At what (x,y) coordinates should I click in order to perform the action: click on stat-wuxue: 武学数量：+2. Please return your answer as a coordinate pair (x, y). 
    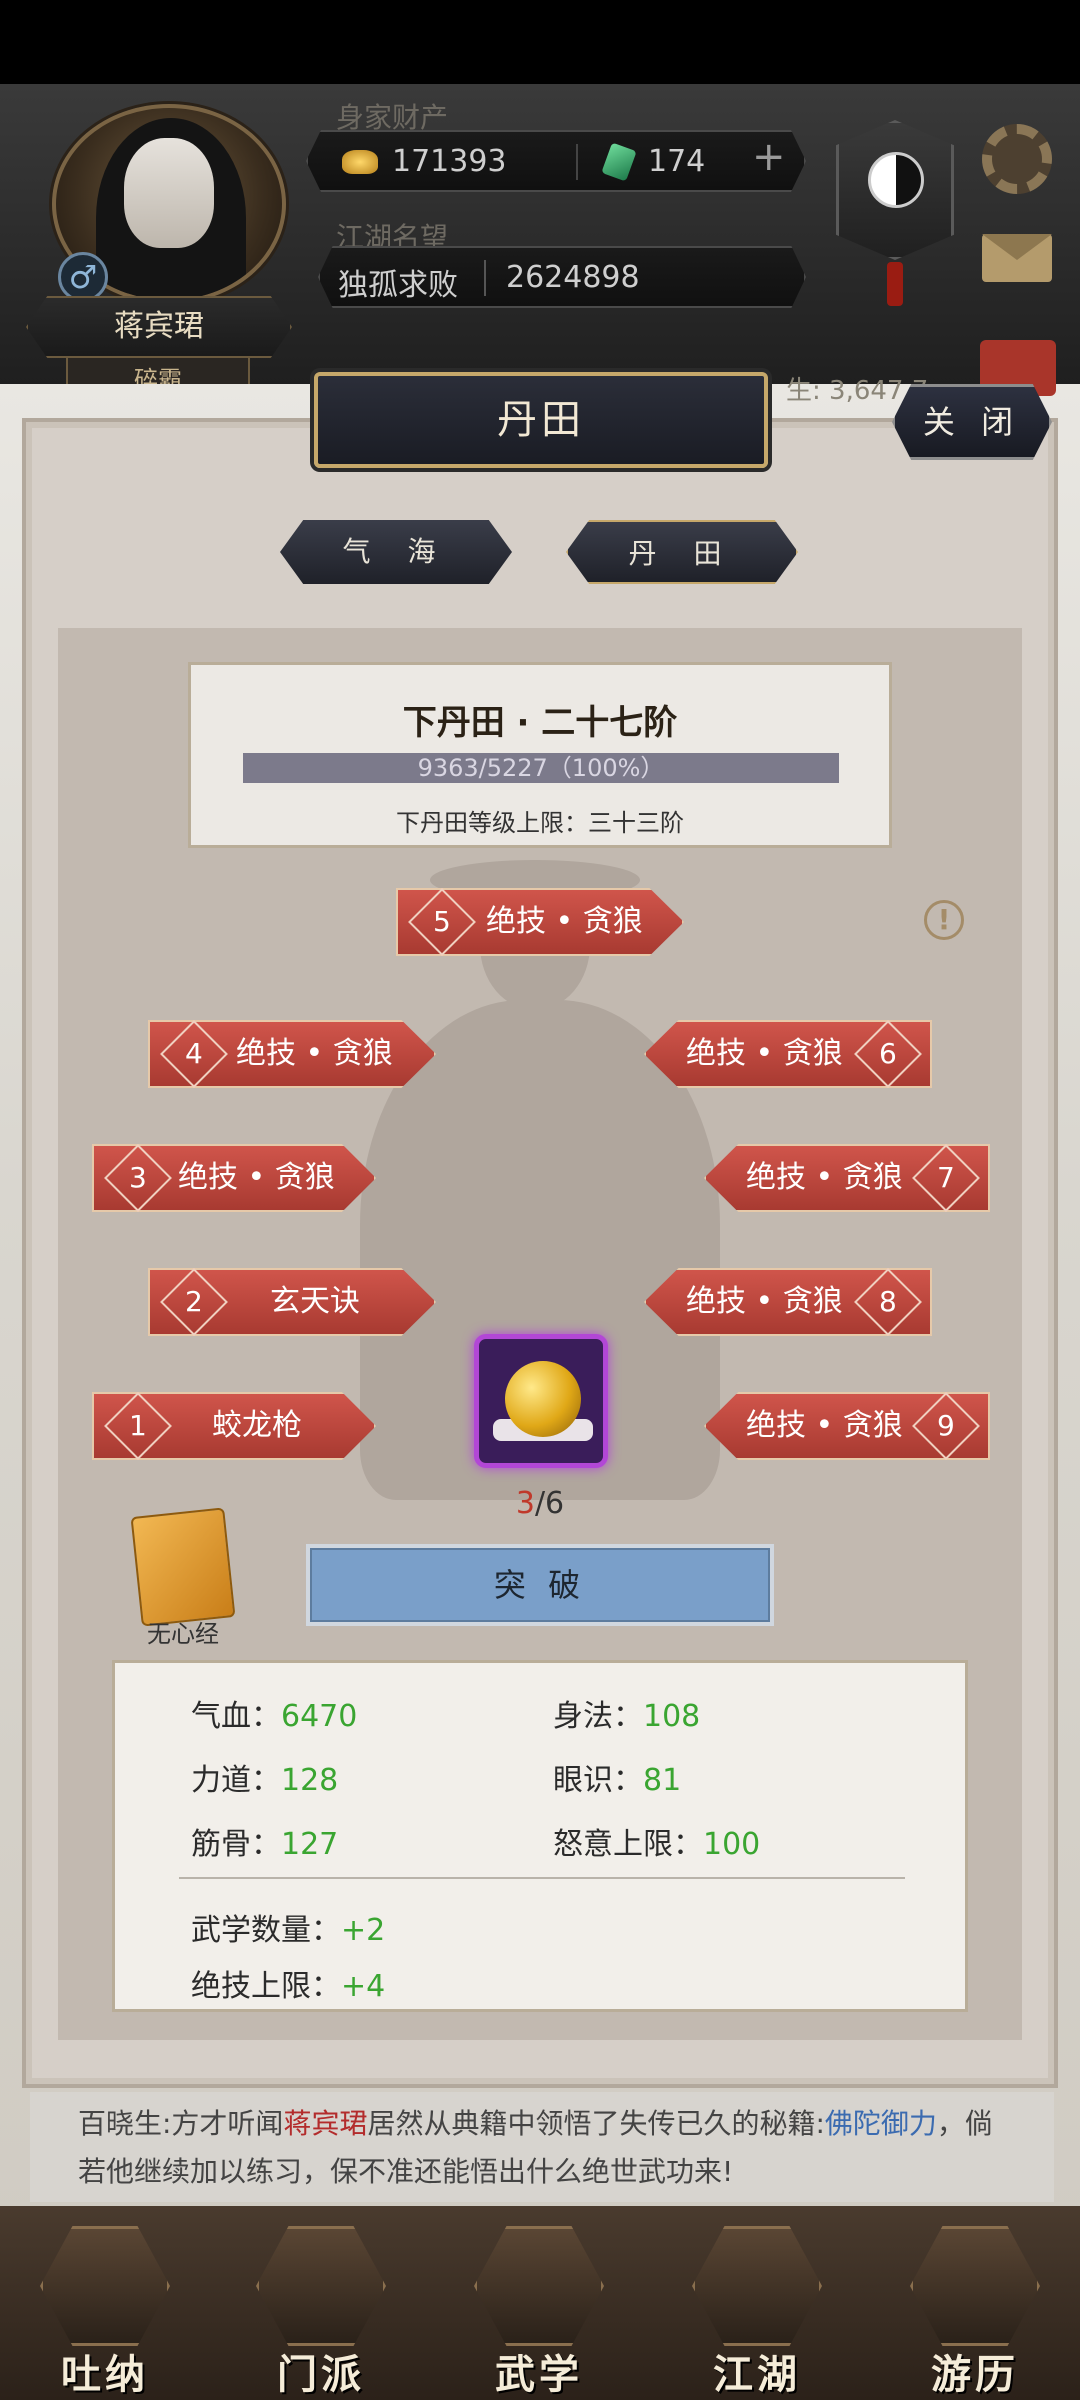
    Looking at the image, I should click on (288, 1930).